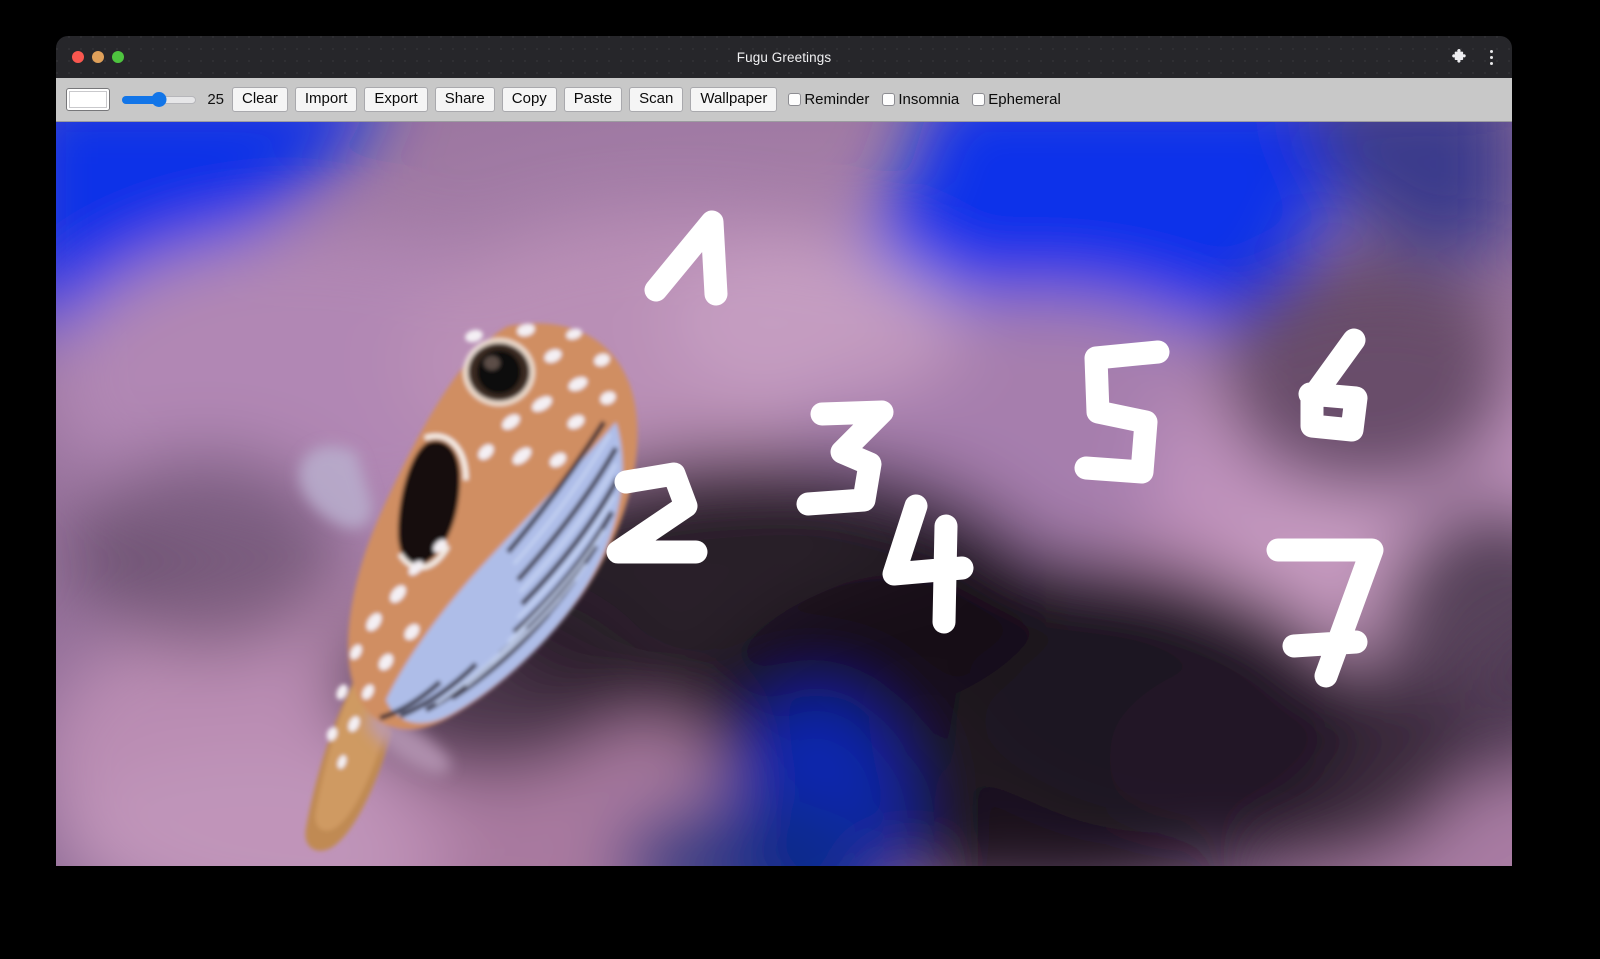 The width and height of the screenshot is (1600, 959). I want to click on export-button: Export, so click(396, 99).